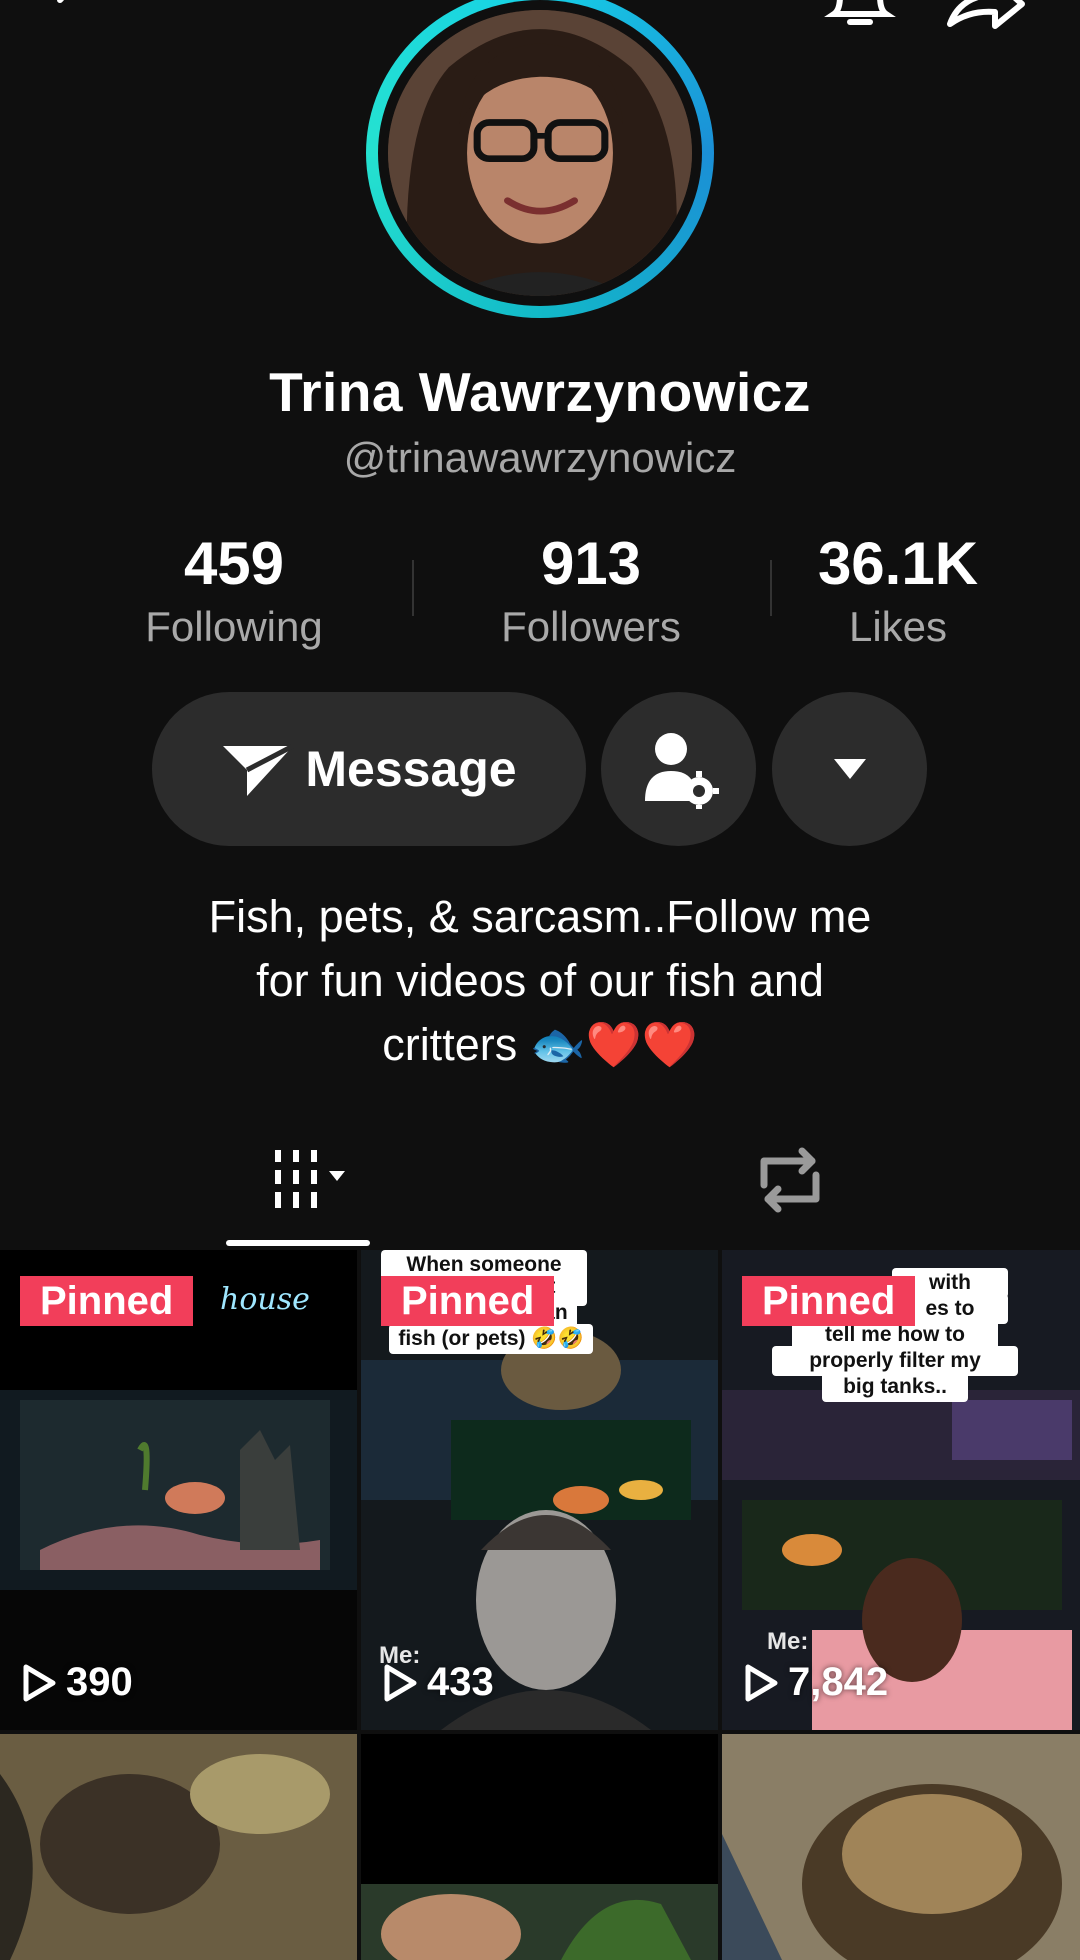 Image resolution: width=1080 pixels, height=1960 pixels. I want to click on following-count: 459, so click(234, 563).